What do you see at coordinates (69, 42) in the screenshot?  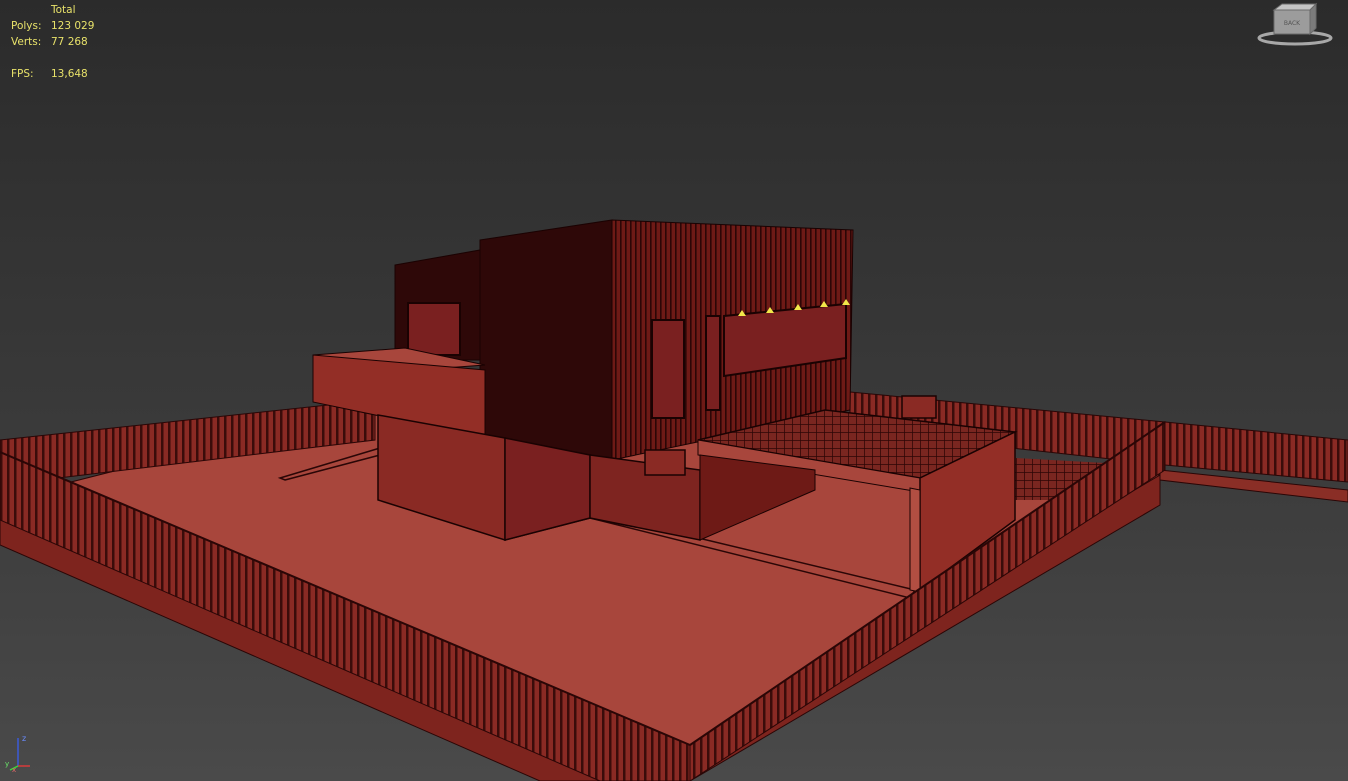 I see `verts-value: 77 268` at bounding box center [69, 42].